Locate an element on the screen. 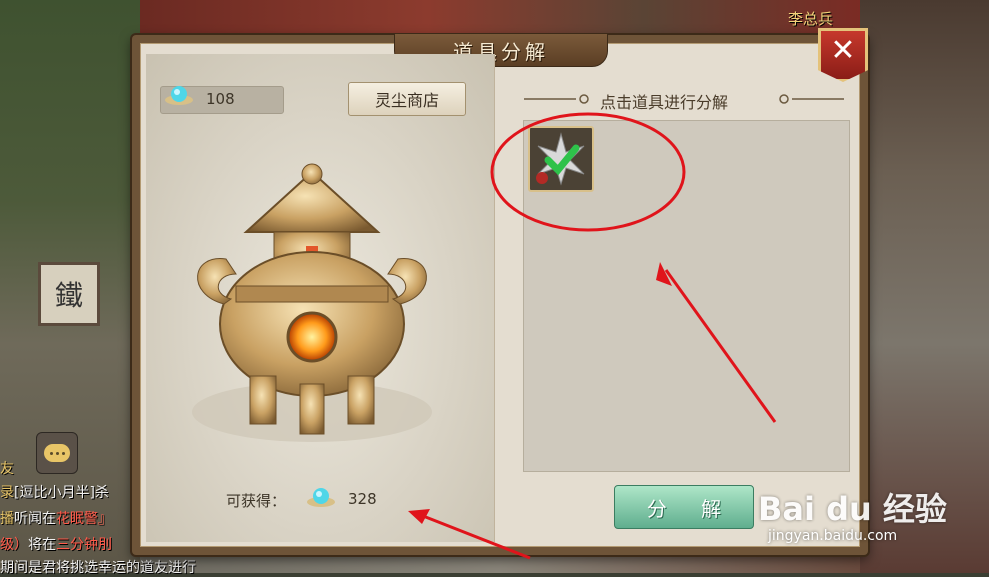 The height and width of the screenshot is (577, 989). npc-name: 李总兵 is located at coordinates (810, 18).